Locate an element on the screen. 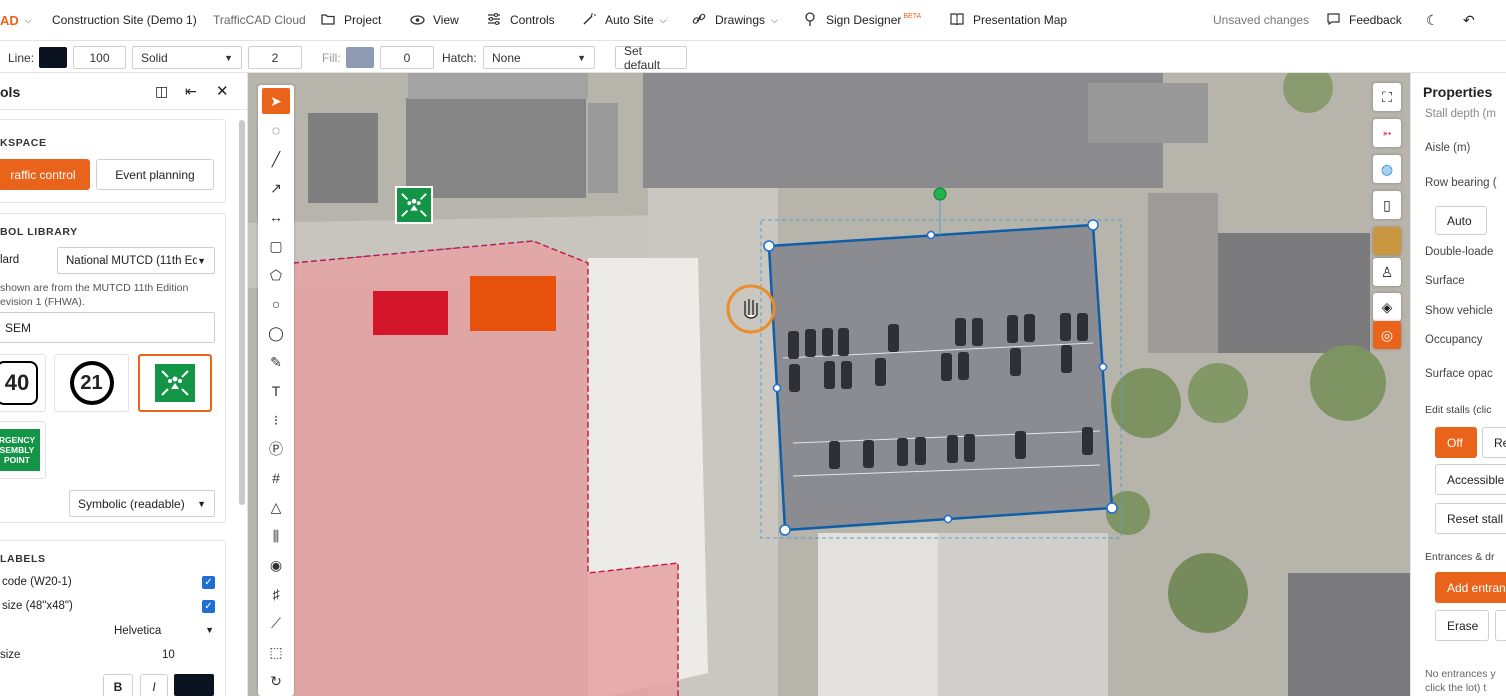  standard-select: National MUTCD (11th Edi ▼ is located at coordinates (136, 260).